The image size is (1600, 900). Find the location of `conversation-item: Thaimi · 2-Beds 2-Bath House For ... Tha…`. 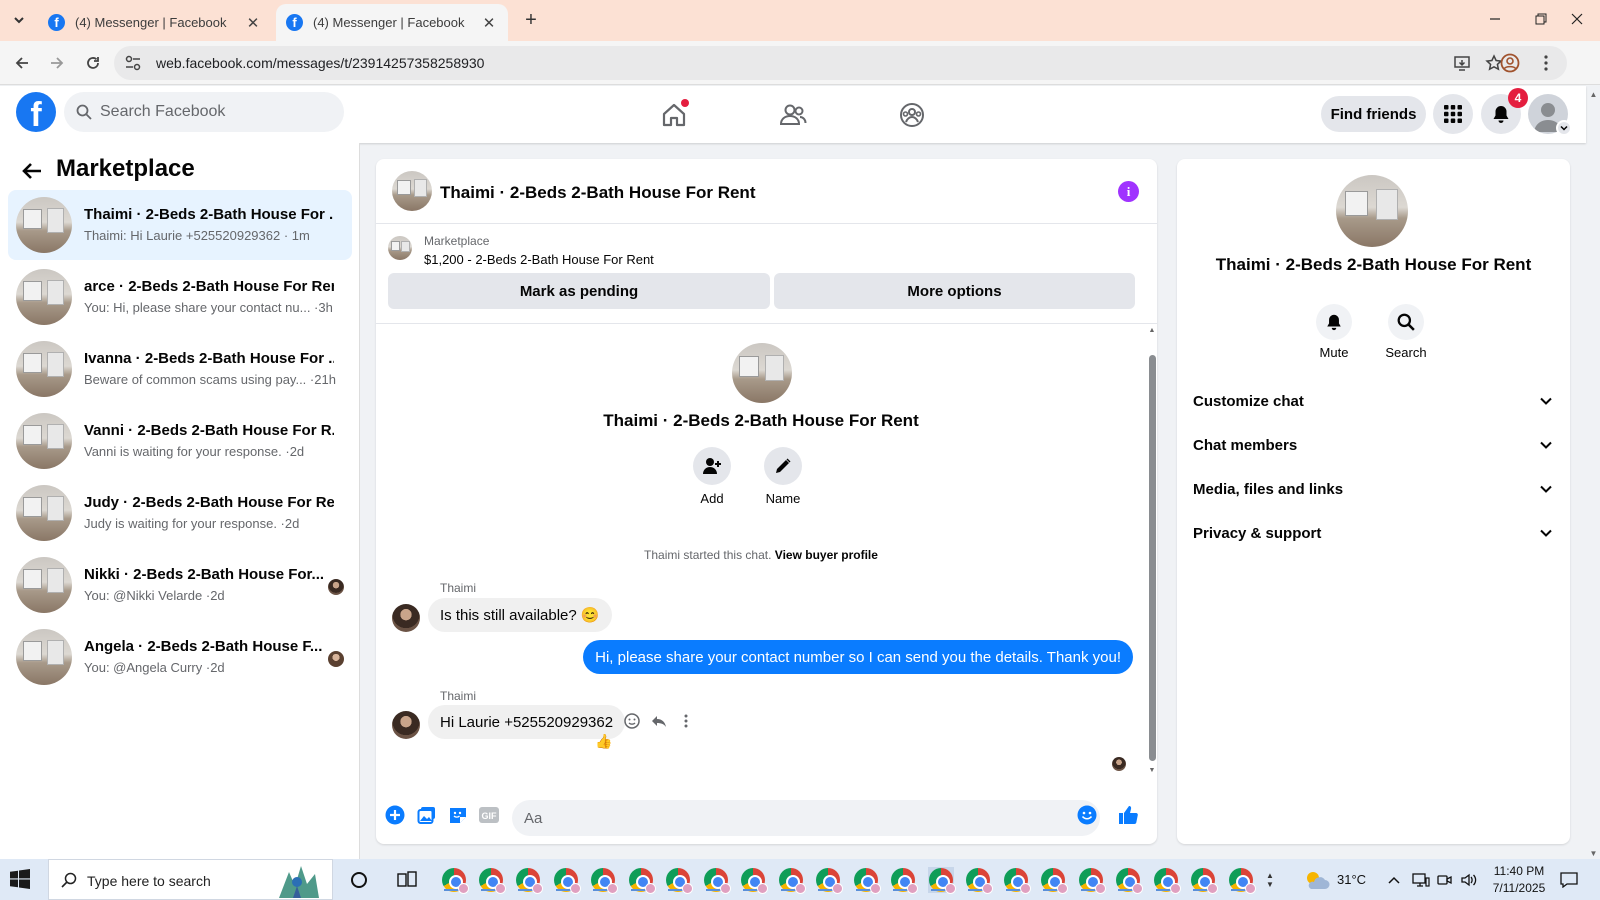

conversation-item: Thaimi · 2-Beds 2-Bath House For ... Tha… is located at coordinates (180, 225).